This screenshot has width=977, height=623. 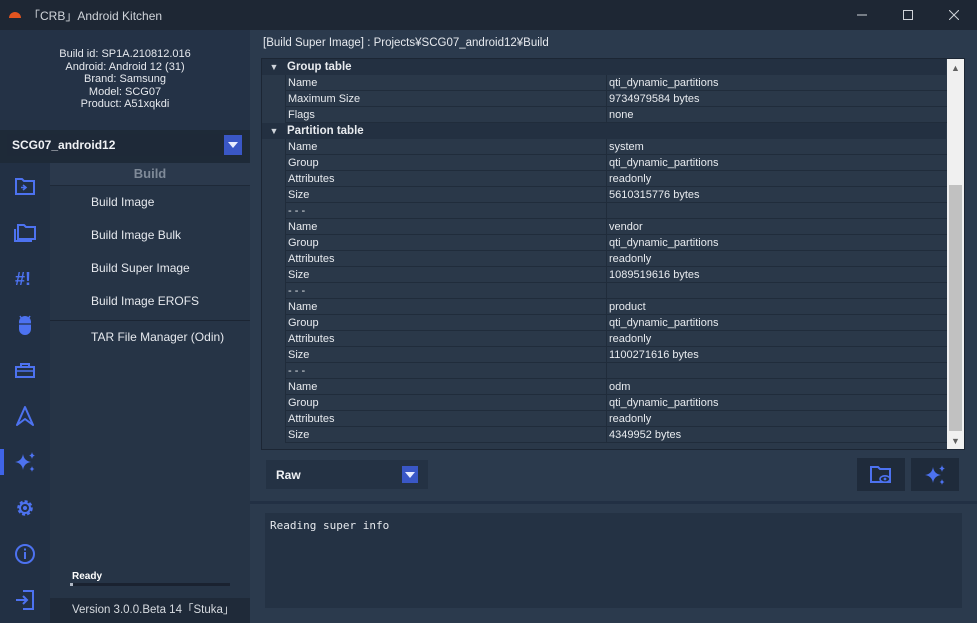 What do you see at coordinates (347, 474) in the screenshot?
I see `mode-dropdown: Raw` at bounding box center [347, 474].